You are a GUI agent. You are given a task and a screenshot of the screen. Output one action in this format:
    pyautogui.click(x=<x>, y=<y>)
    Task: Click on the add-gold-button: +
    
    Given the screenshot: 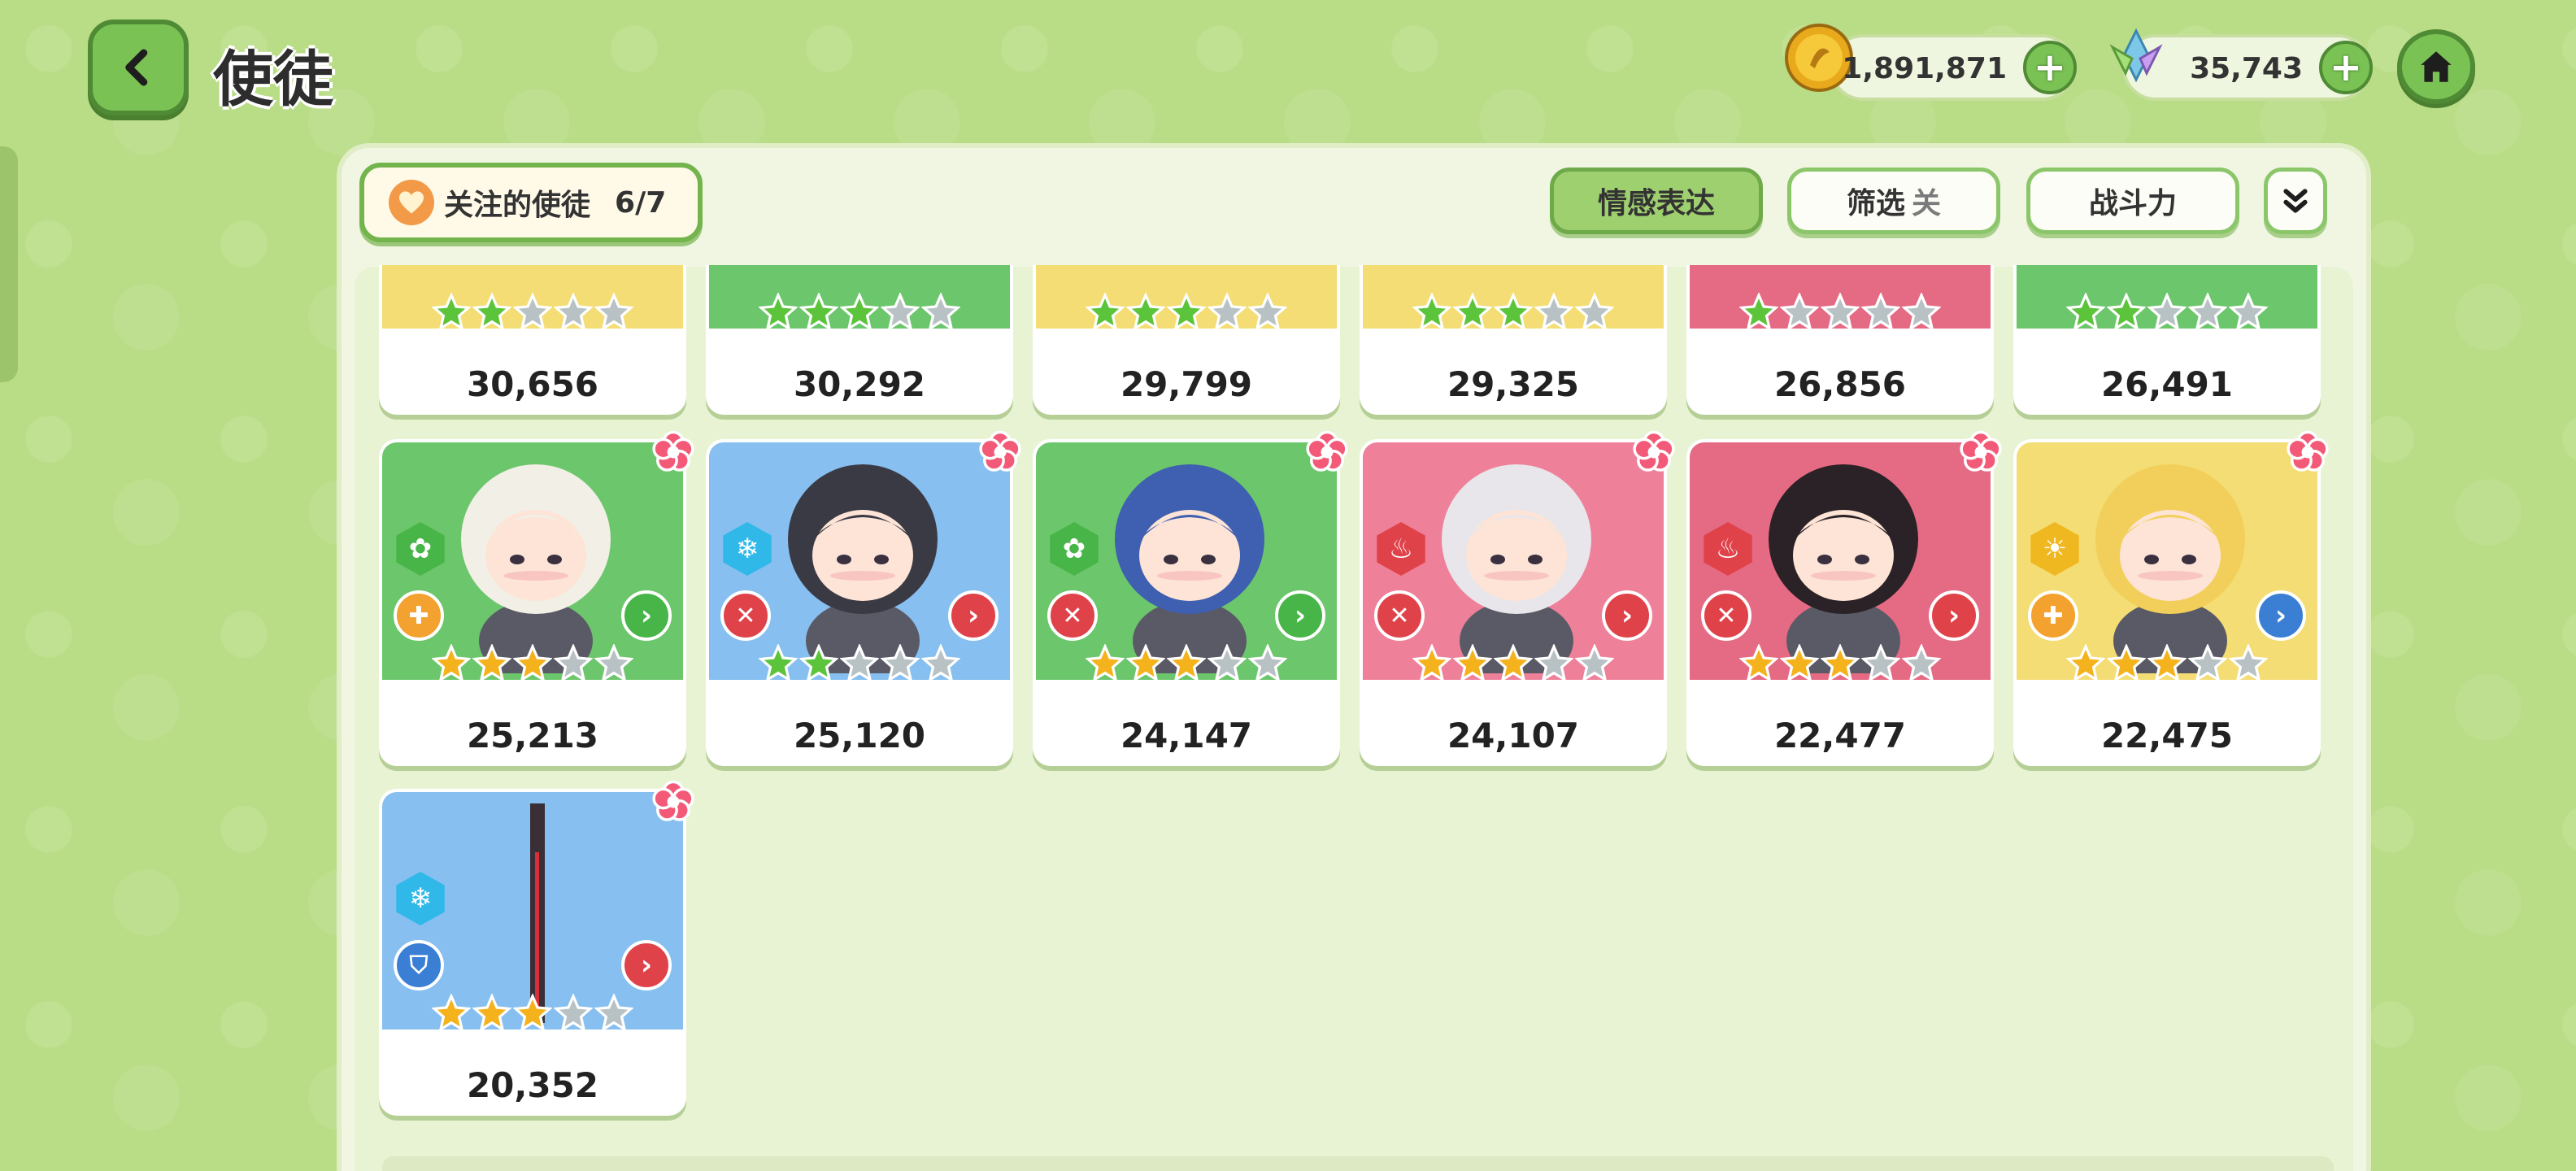 What is the action you would take?
    pyautogui.click(x=2050, y=68)
    